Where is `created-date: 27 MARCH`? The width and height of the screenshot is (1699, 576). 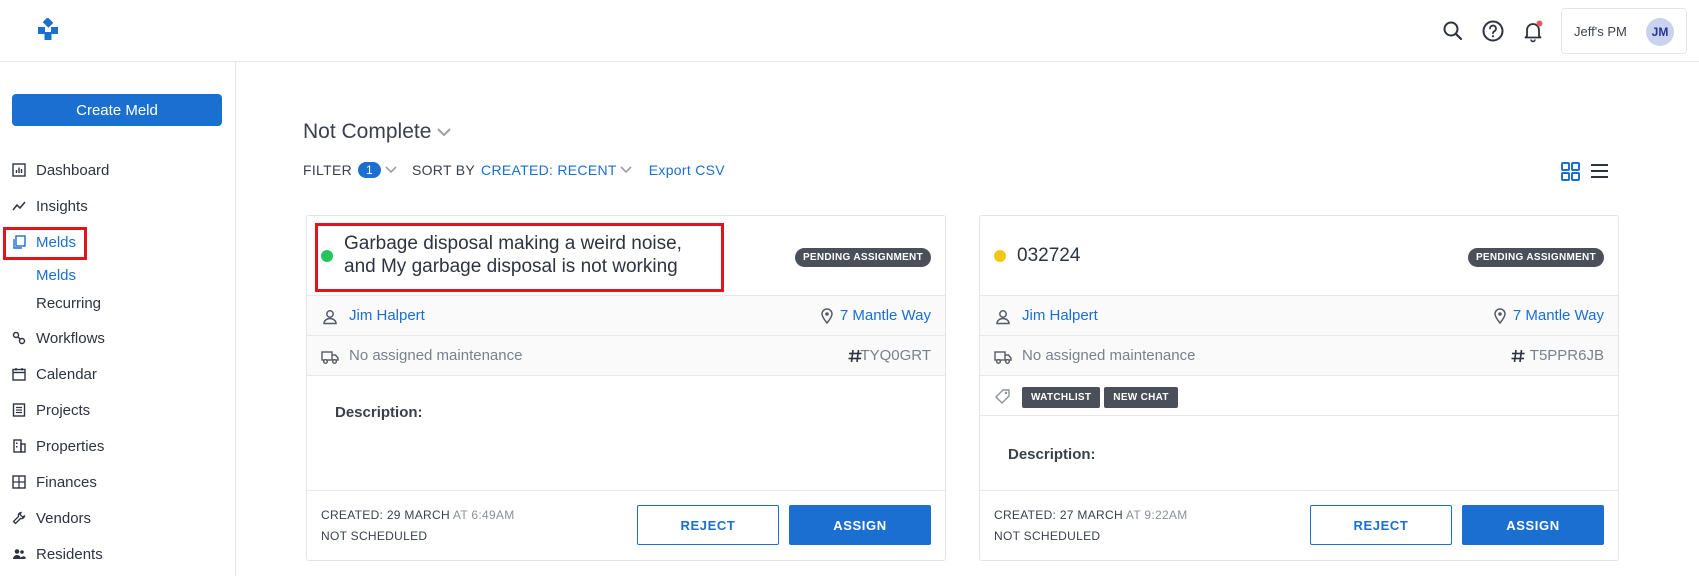 created-date: 27 MARCH is located at coordinates (1091, 515).